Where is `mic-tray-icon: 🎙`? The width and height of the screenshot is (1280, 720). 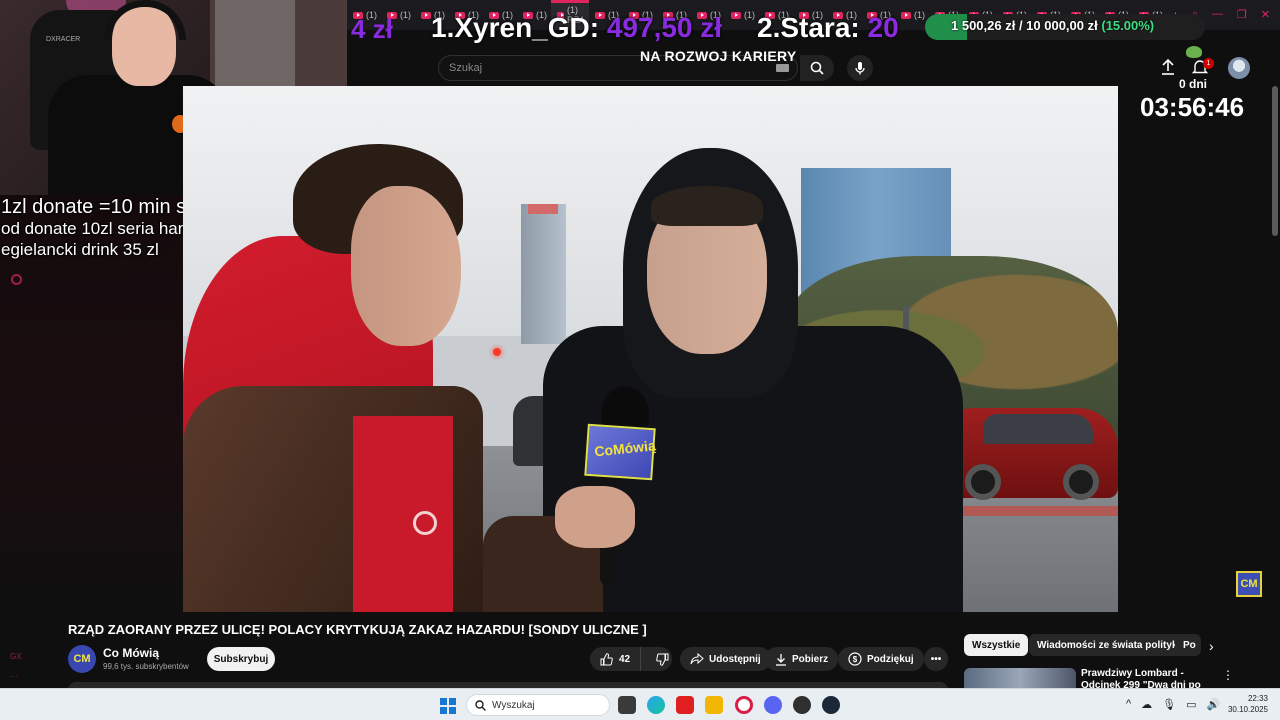 mic-tray-icon: 🎙 is located at coordinates (1169, 704).